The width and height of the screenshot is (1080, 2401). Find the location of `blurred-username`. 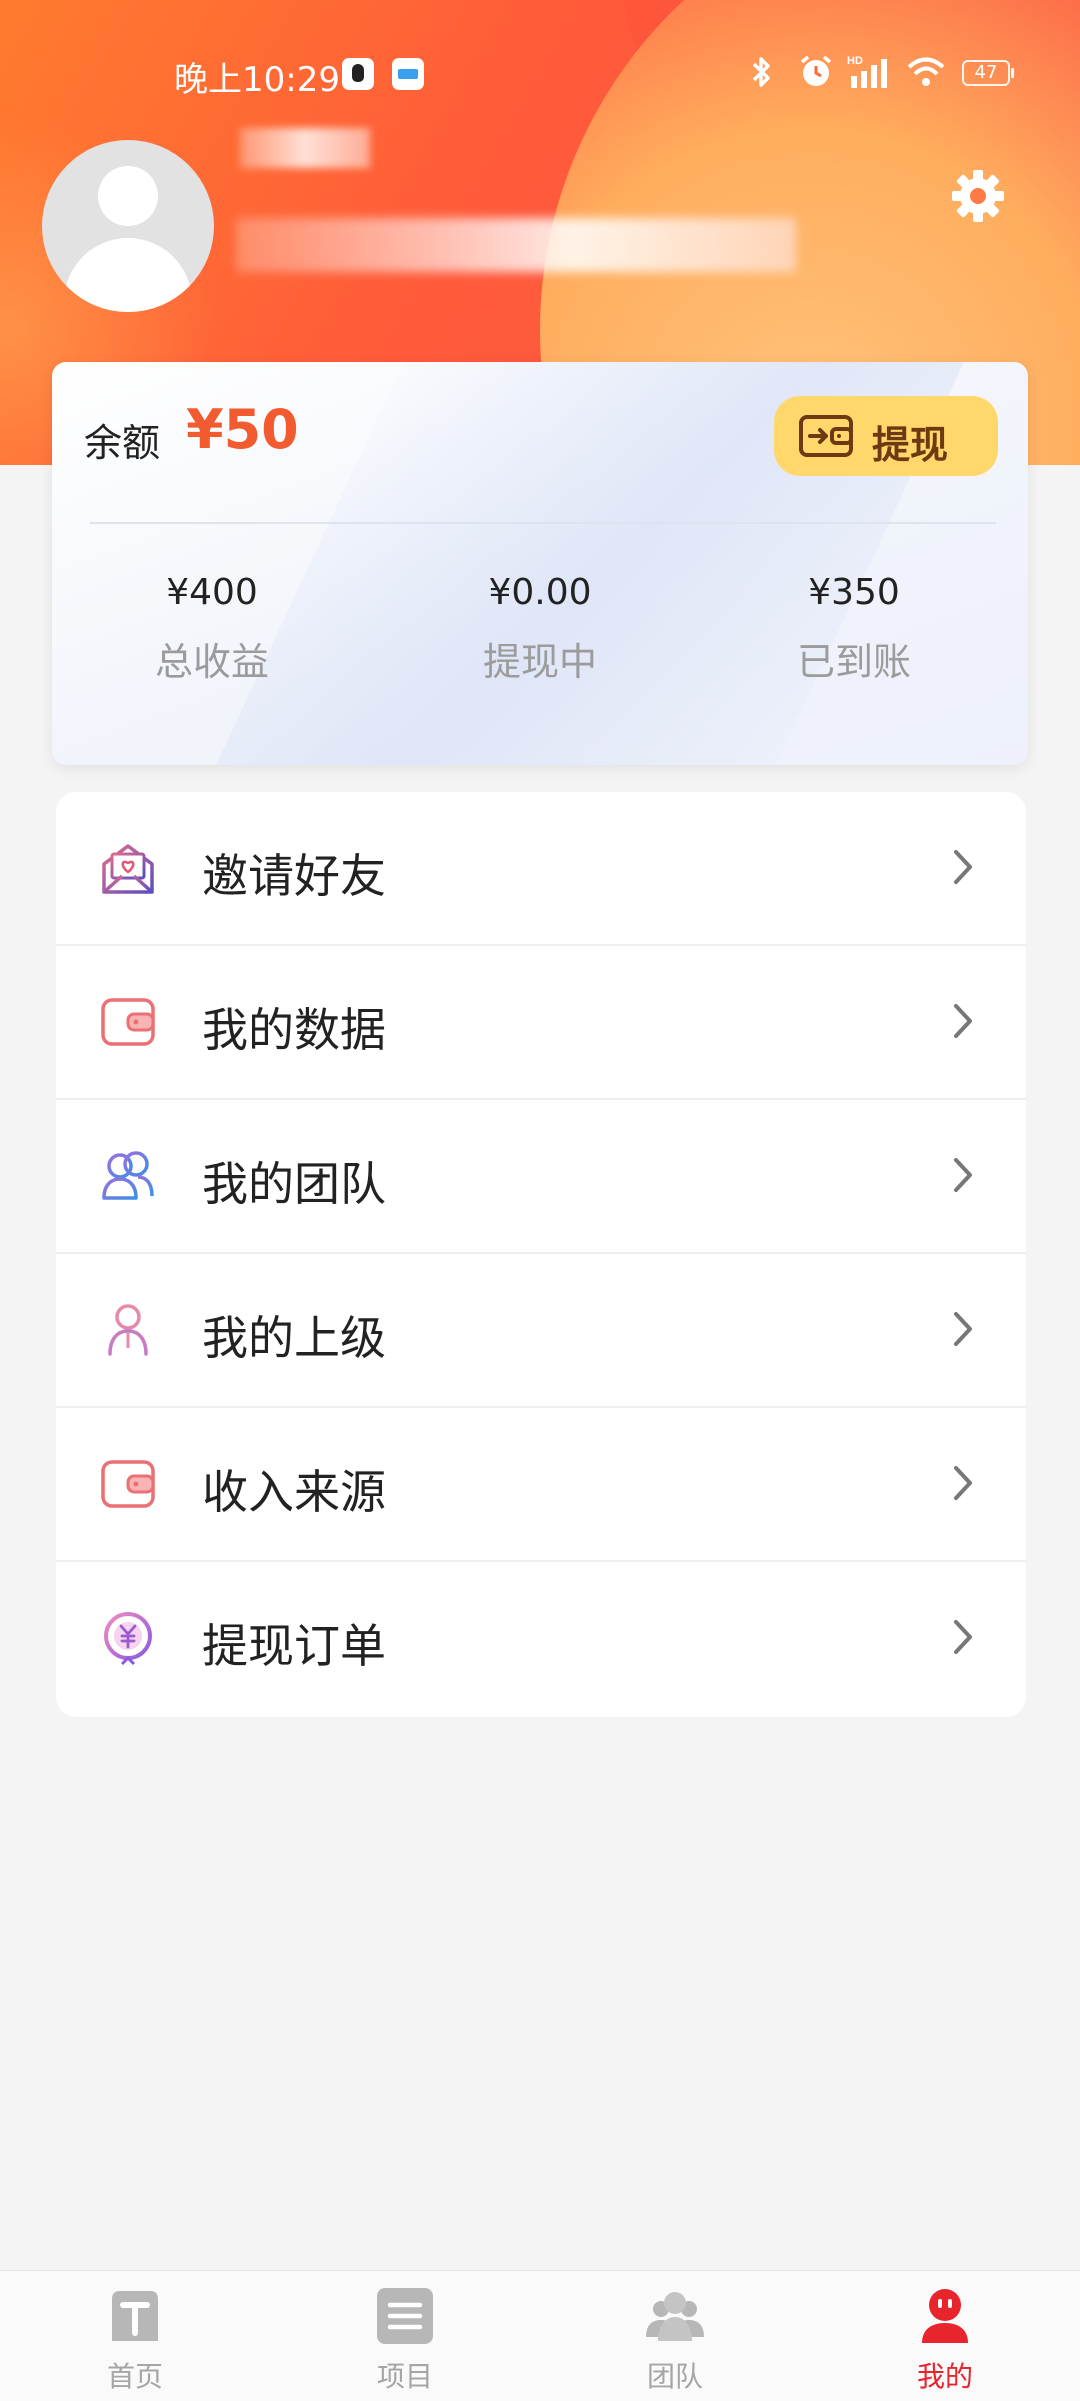

blurred-username is located at coordinates (305, 148).